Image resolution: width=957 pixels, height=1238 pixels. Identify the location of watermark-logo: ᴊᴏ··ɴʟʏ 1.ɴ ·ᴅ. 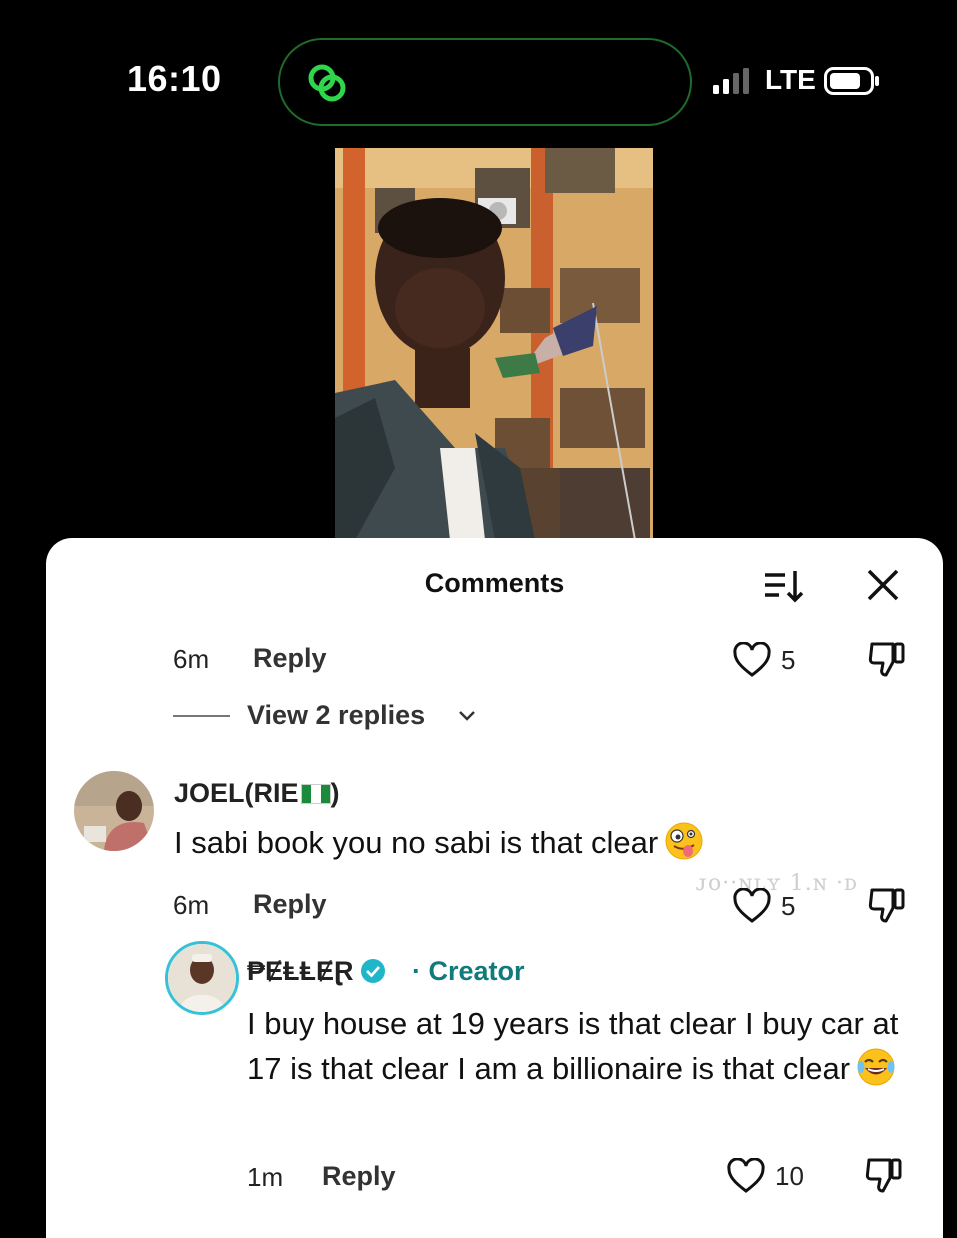
(777, 883).